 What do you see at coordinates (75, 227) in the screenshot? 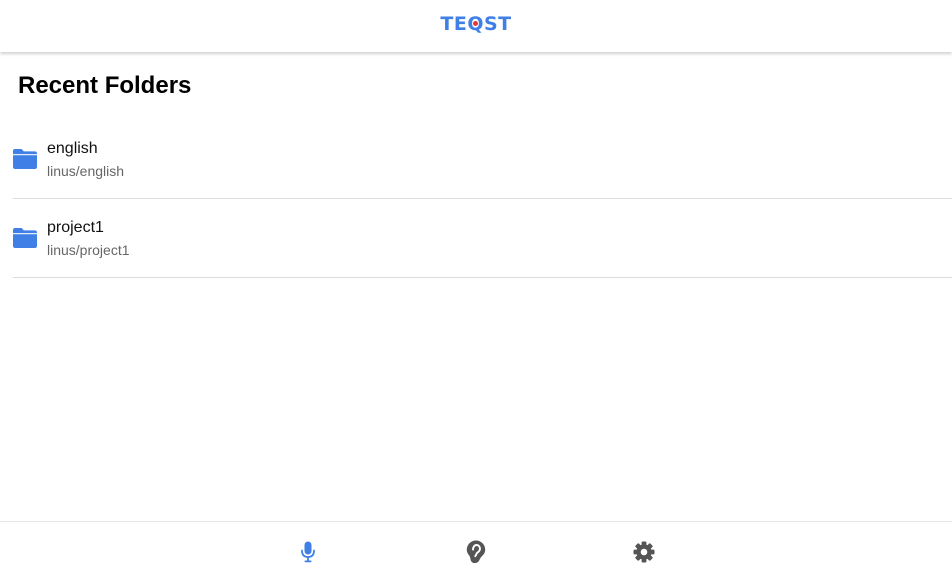
I see `folder-name: project1` at bounding box center [75, 227].